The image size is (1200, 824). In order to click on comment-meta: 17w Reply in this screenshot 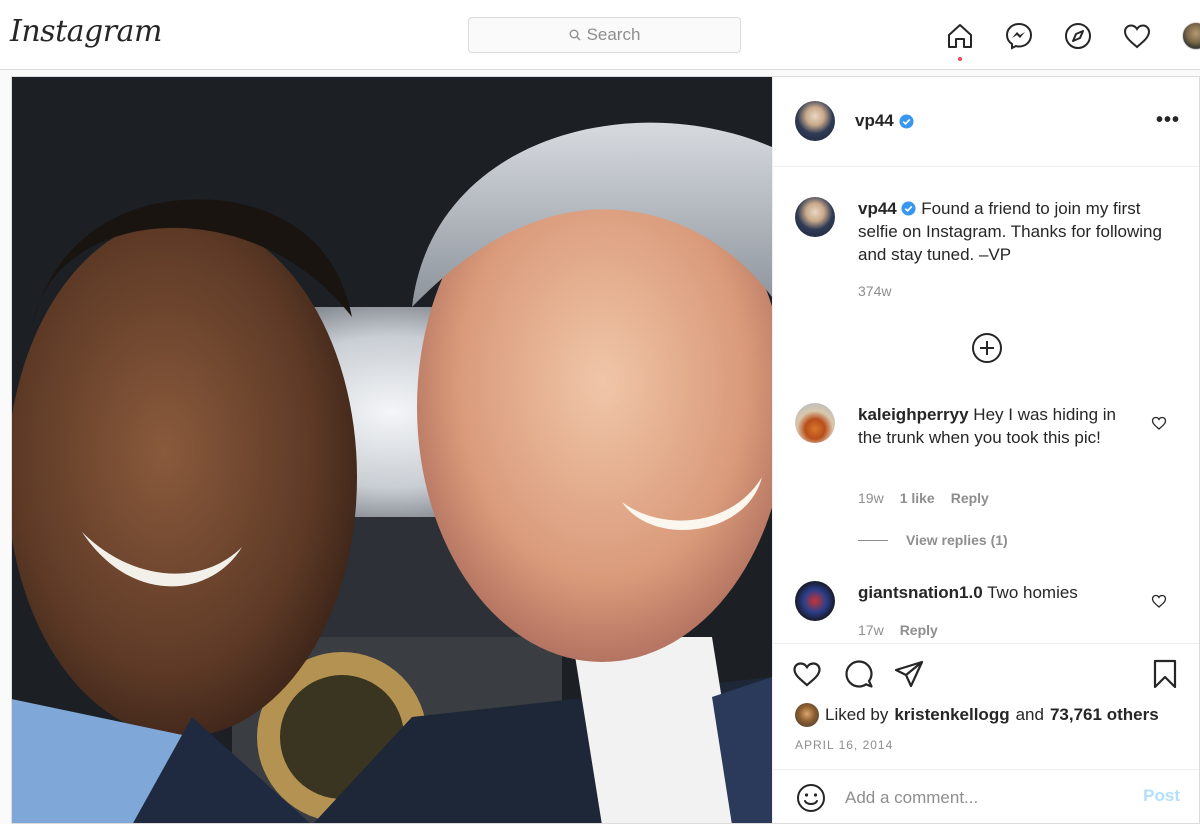, I will do `click(898, 630)`.